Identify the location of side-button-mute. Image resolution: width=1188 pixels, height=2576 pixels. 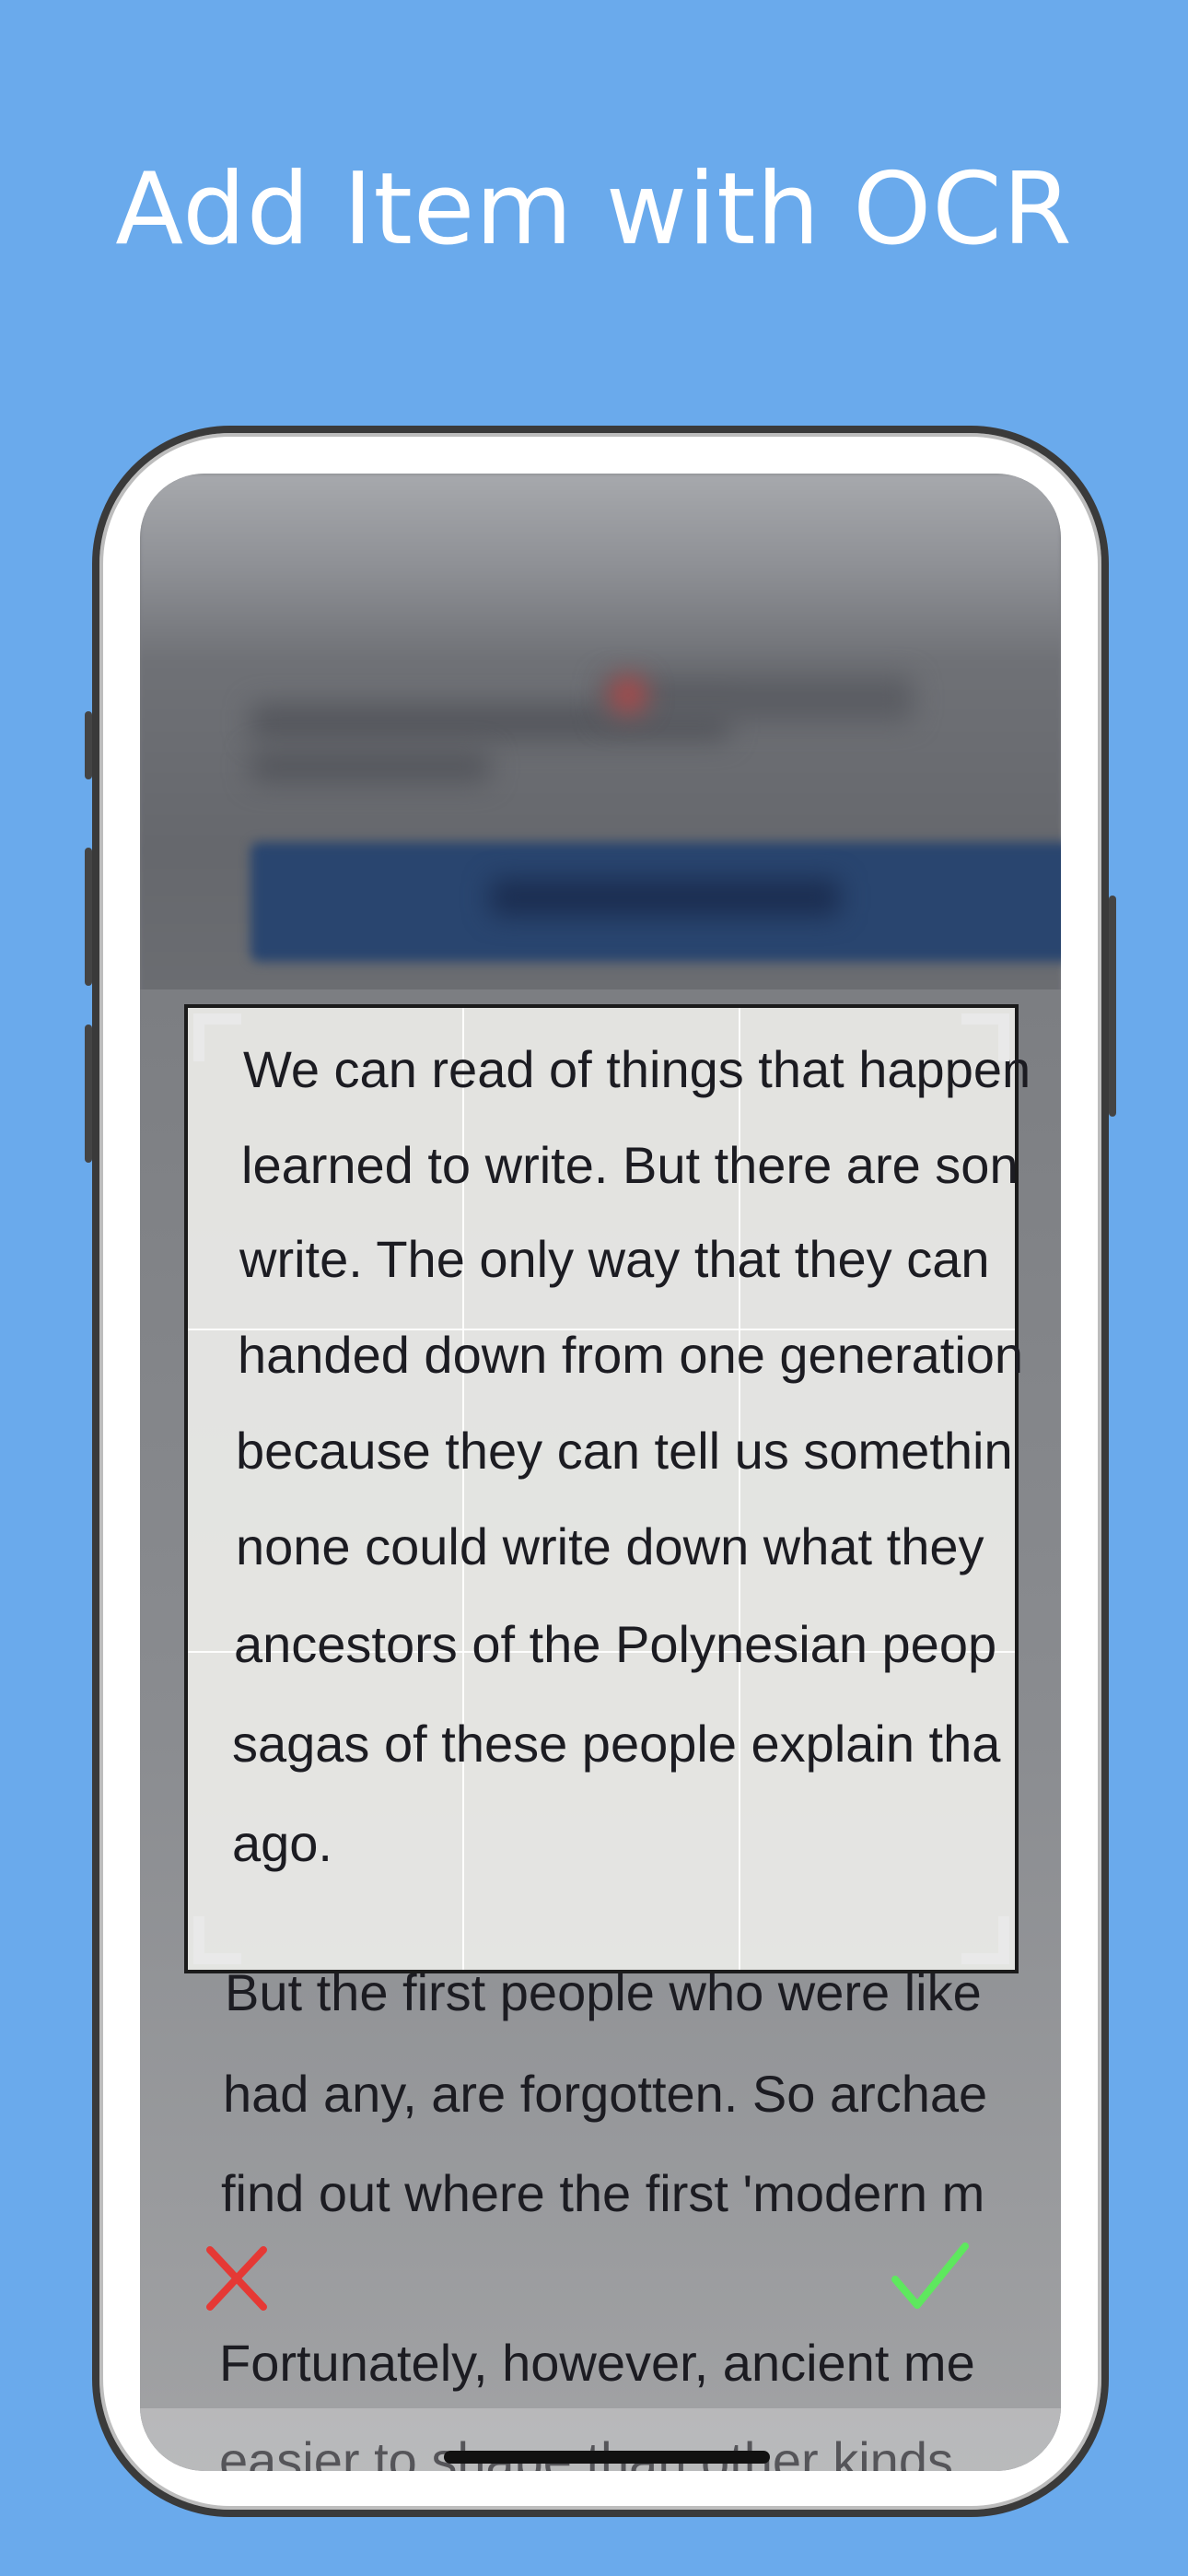
(88, 745).